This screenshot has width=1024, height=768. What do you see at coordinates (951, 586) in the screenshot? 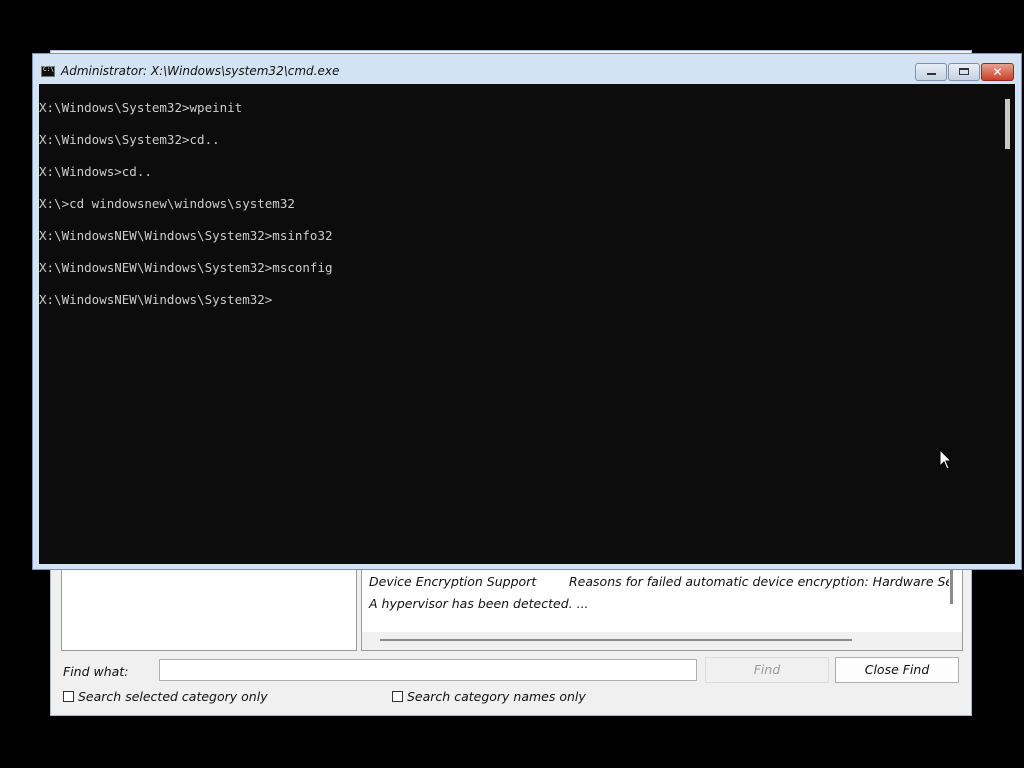
I see `details-vertical-scrollbar` at bounding box center [951, 586].